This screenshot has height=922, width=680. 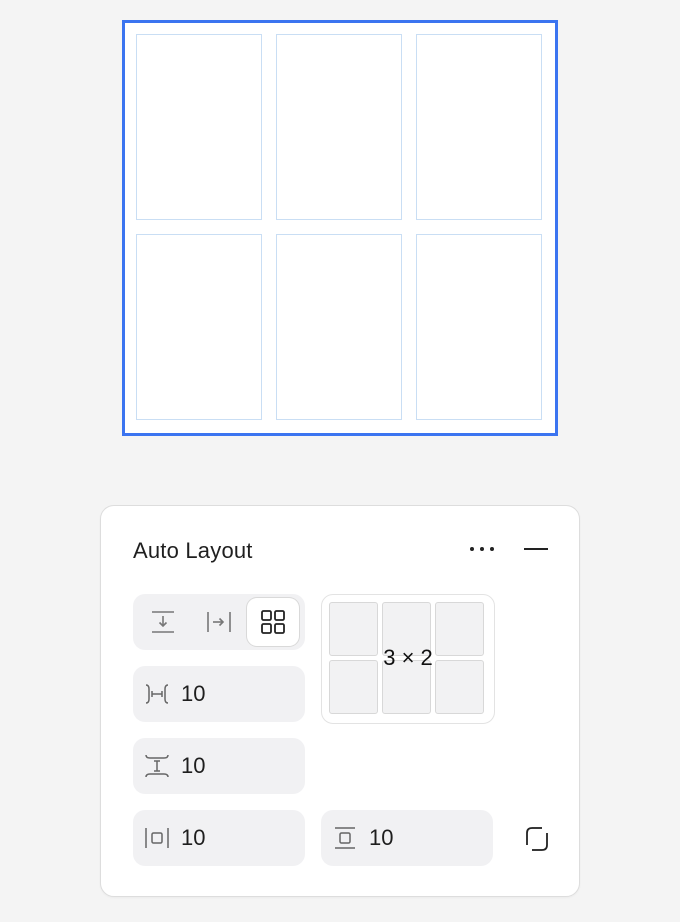 I want to click on arrow-right-icon, so click(x=219, y=622).